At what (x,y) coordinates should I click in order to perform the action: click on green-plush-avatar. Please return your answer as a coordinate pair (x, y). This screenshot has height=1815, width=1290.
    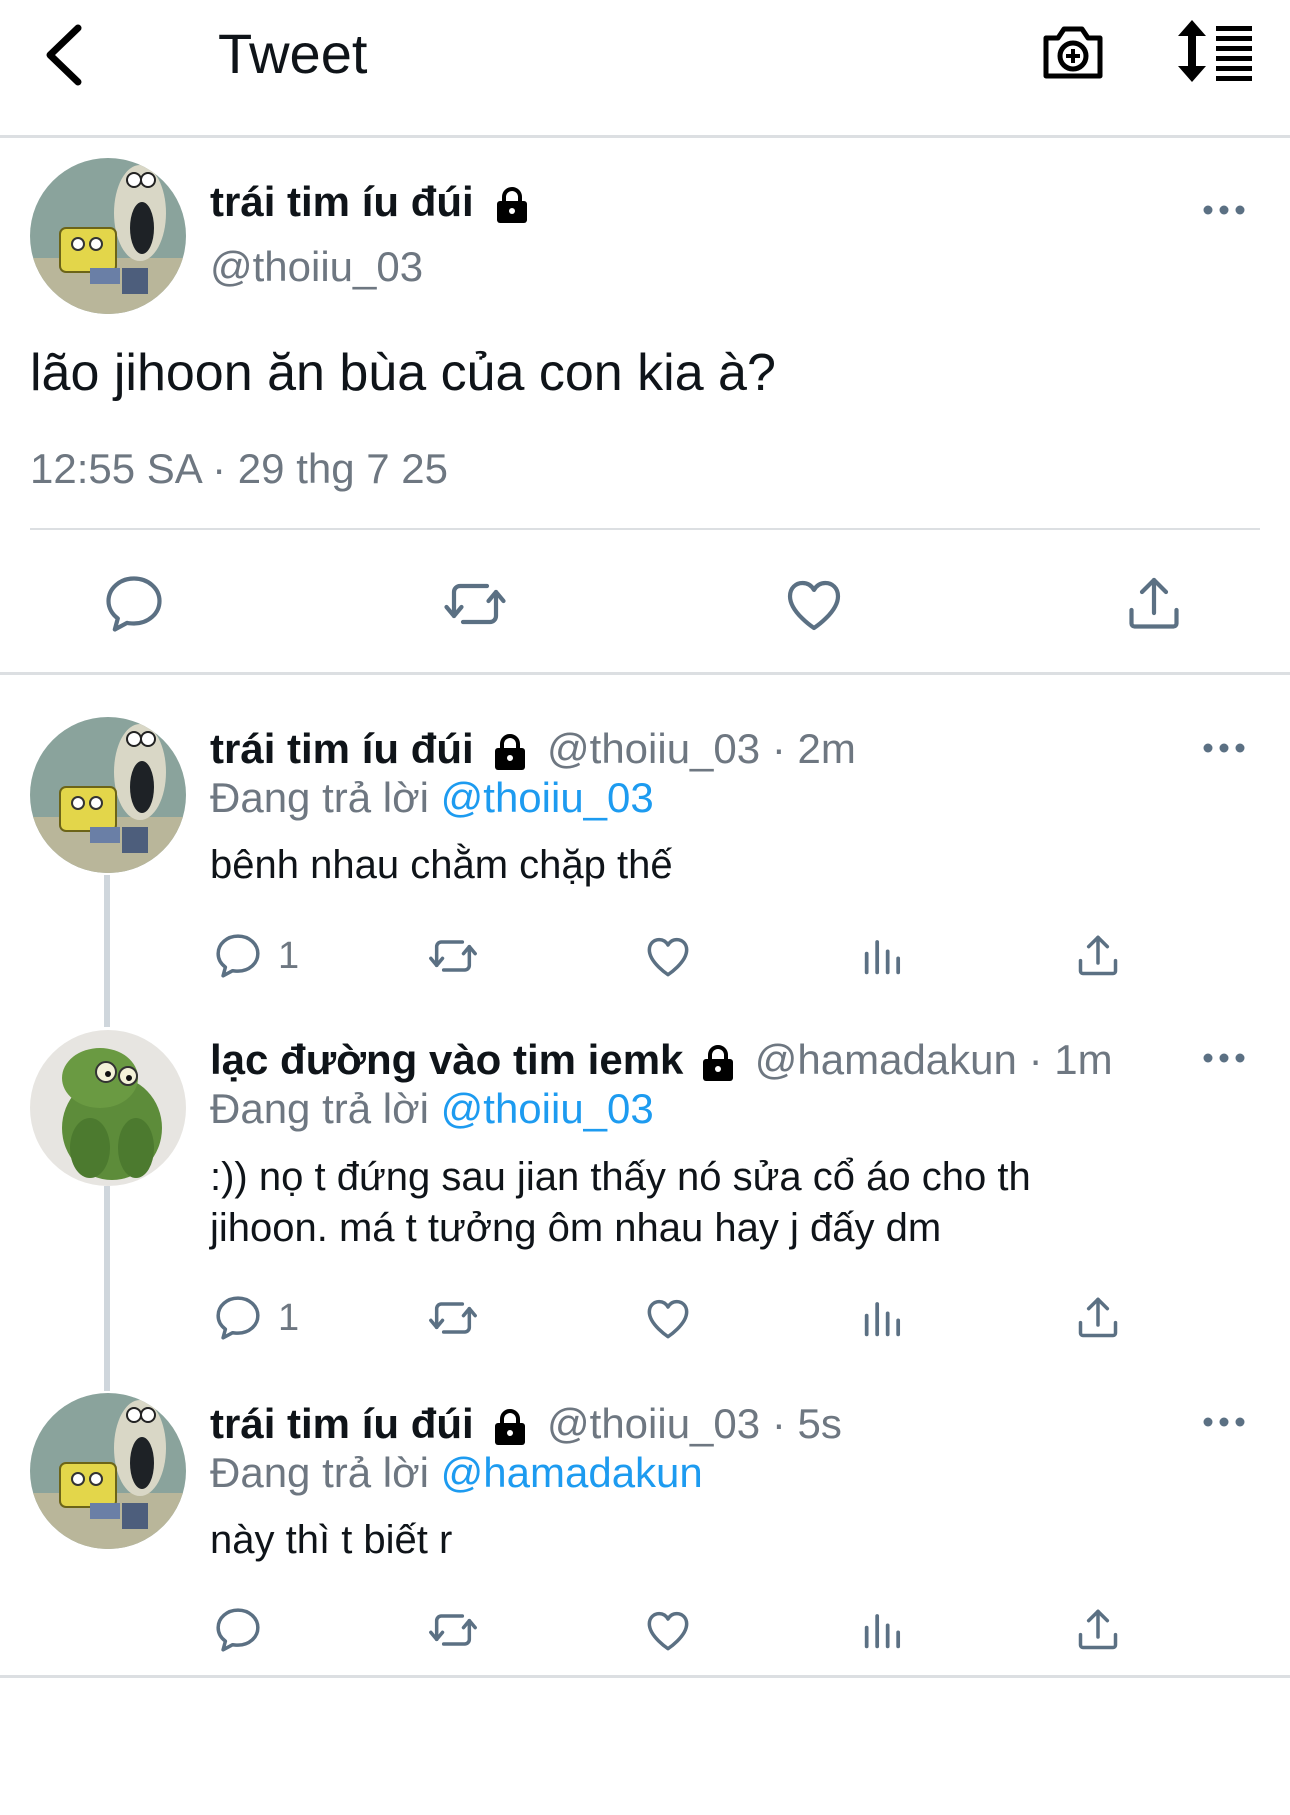
    Looking at the image, I should click on (108, 1108).